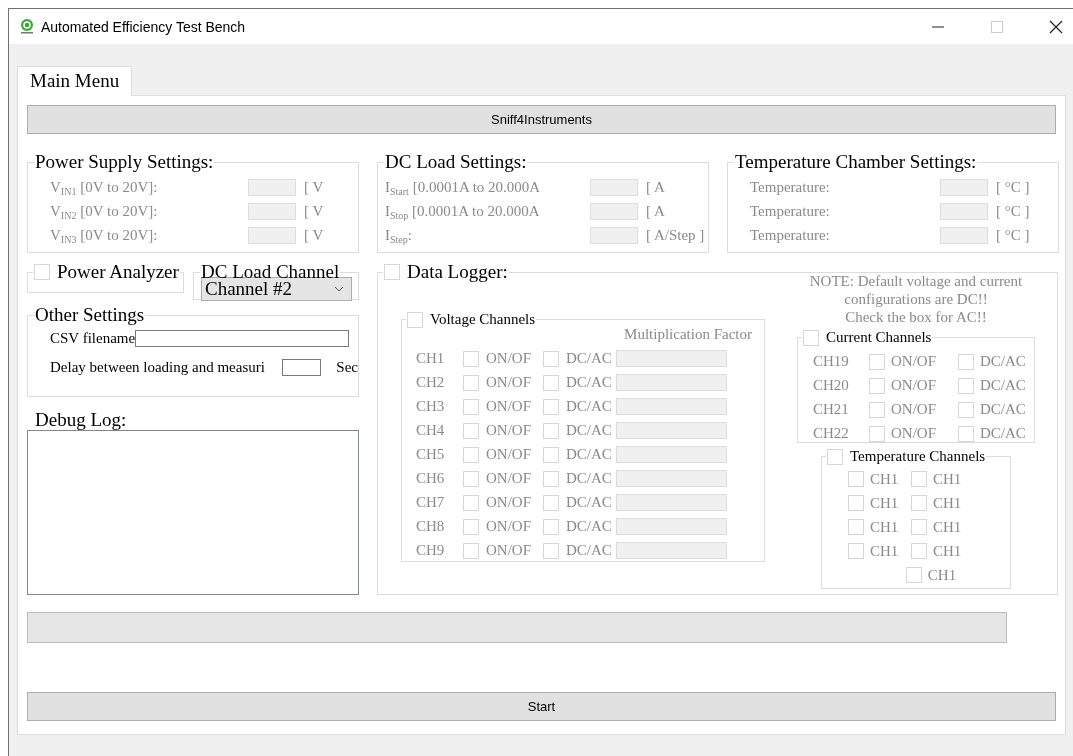  I want to click on app-logo-icon, so click(27, 25).